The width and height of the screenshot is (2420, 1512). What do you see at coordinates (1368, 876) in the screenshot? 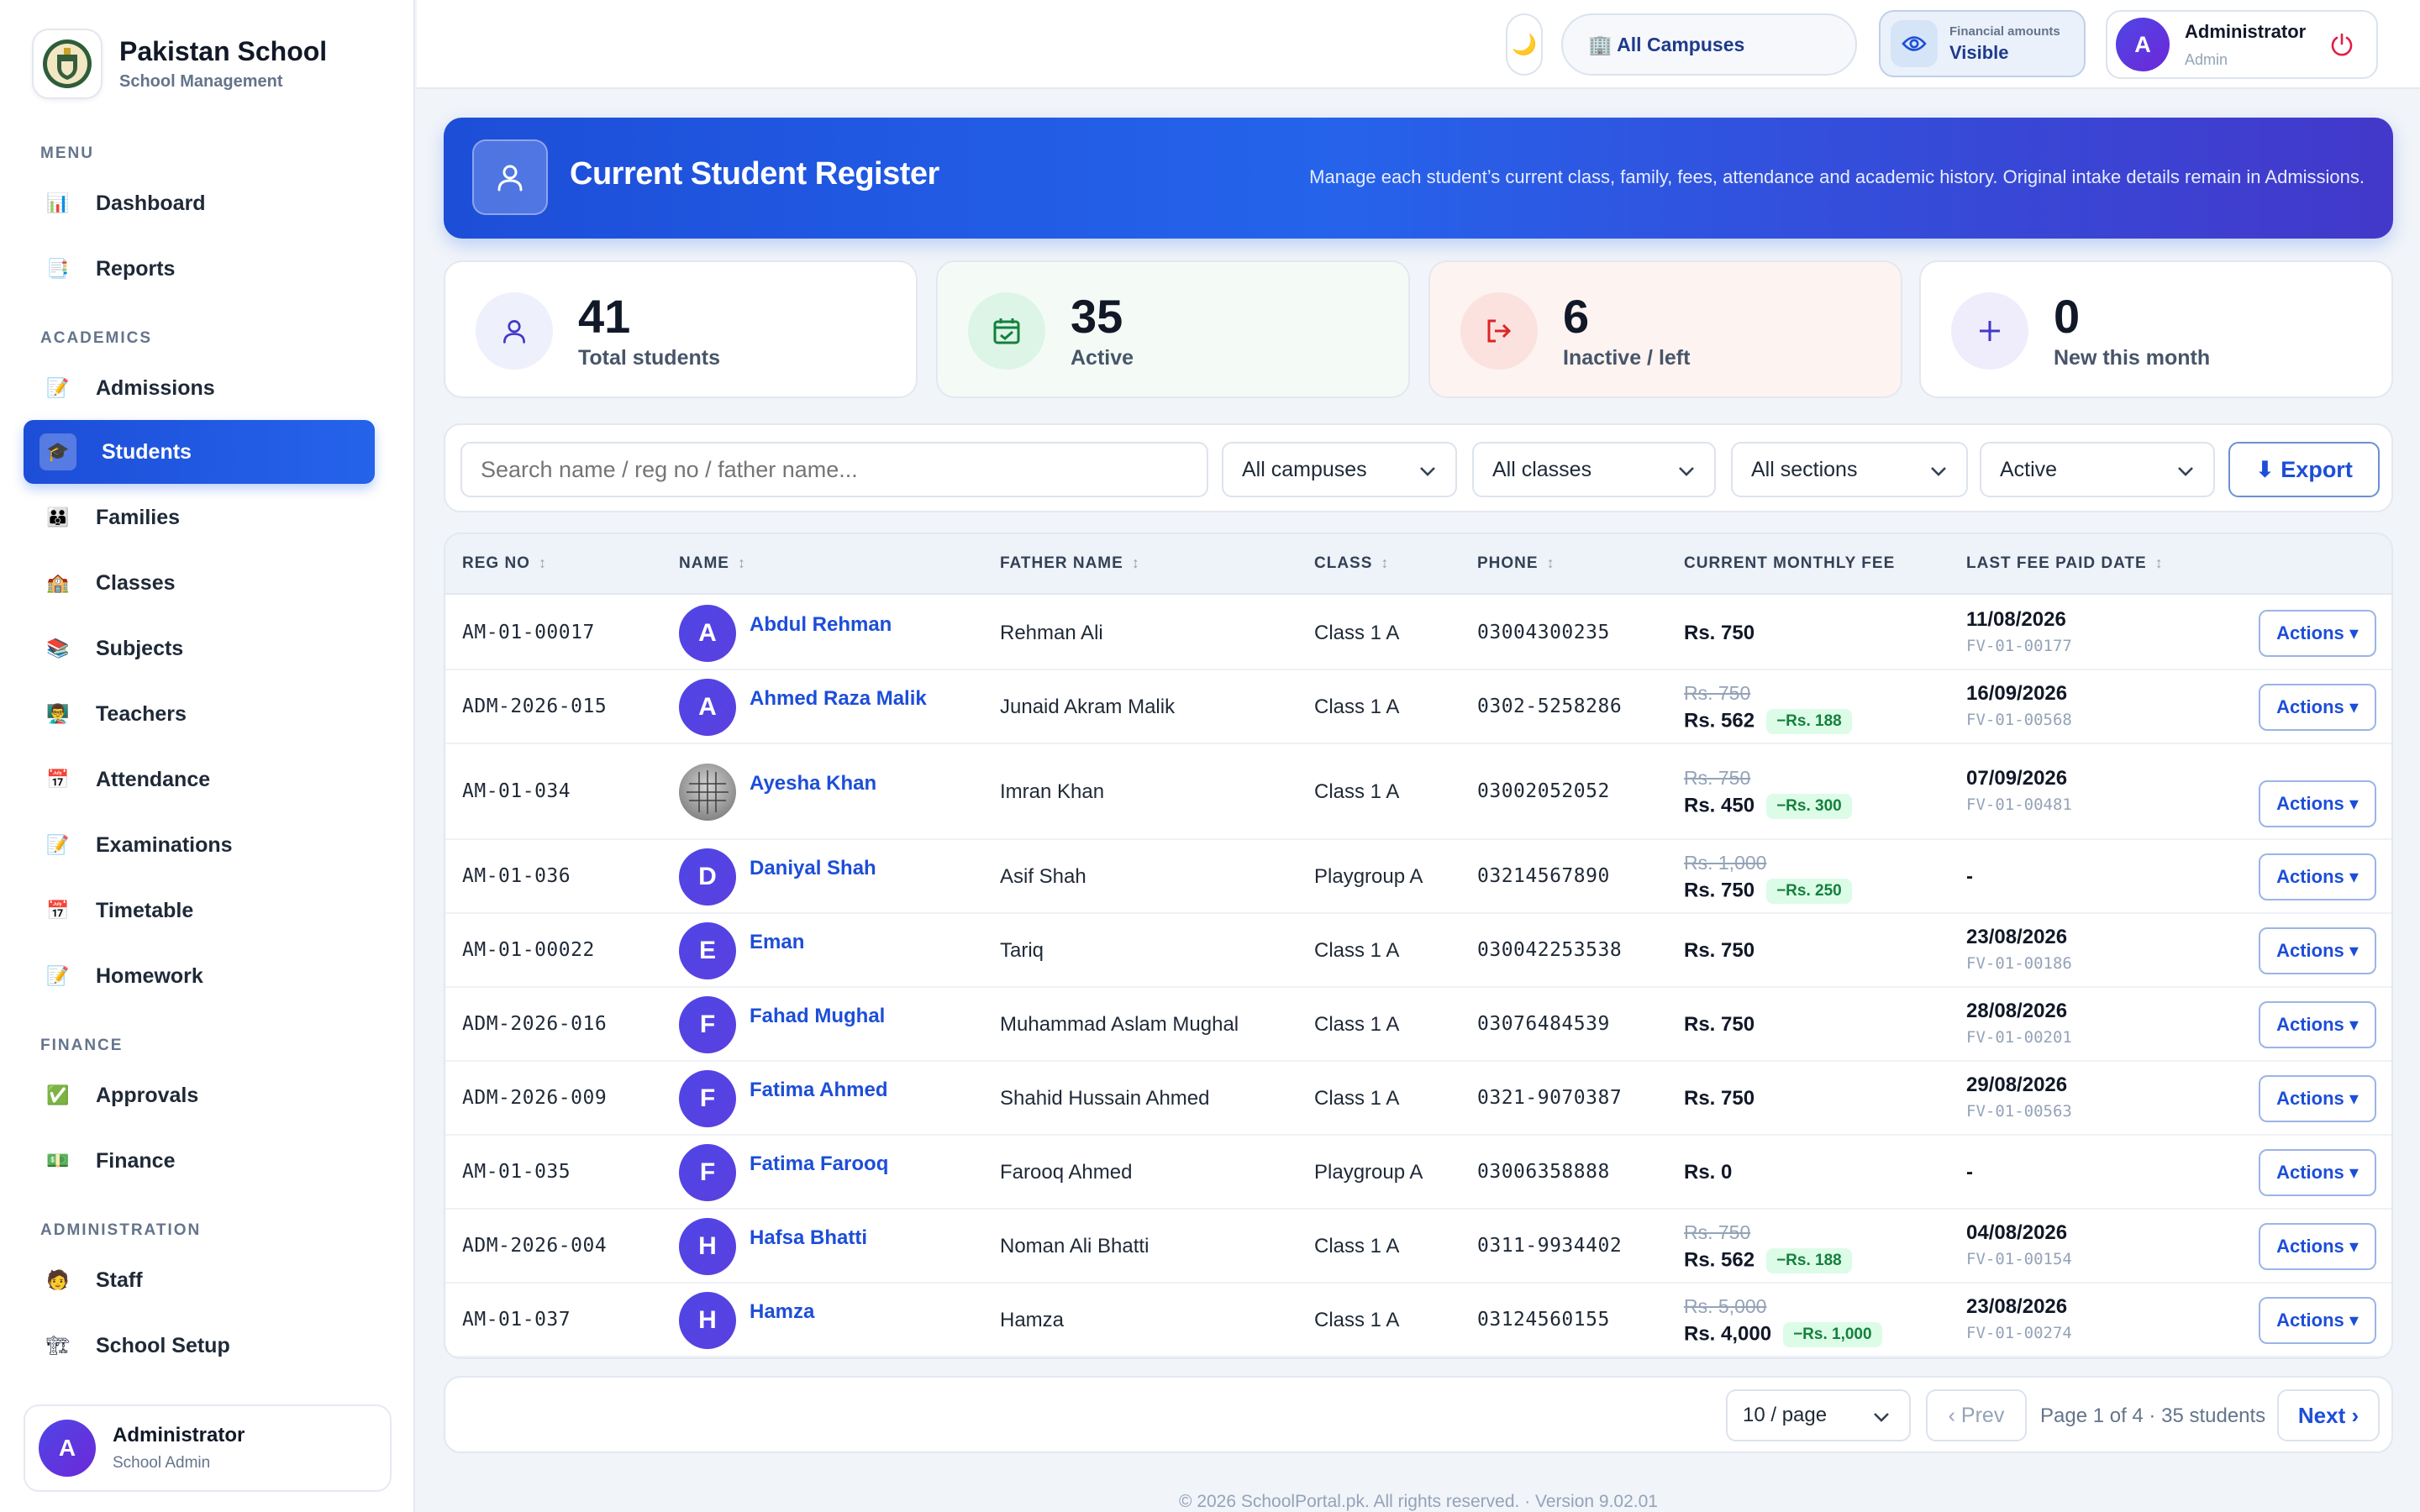
I see `class-name: Playgroup A` at bounding box center [1368, 876].